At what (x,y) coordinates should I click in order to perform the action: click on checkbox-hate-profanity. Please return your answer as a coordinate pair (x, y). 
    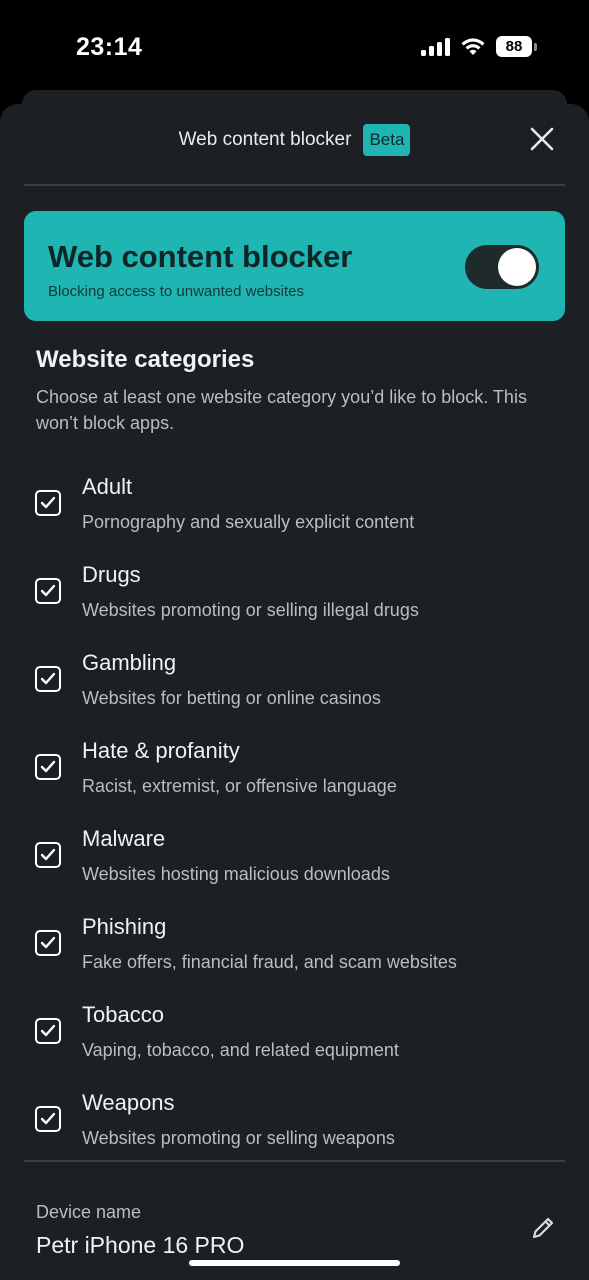
    Looking at the image, I should click on (48, 767).